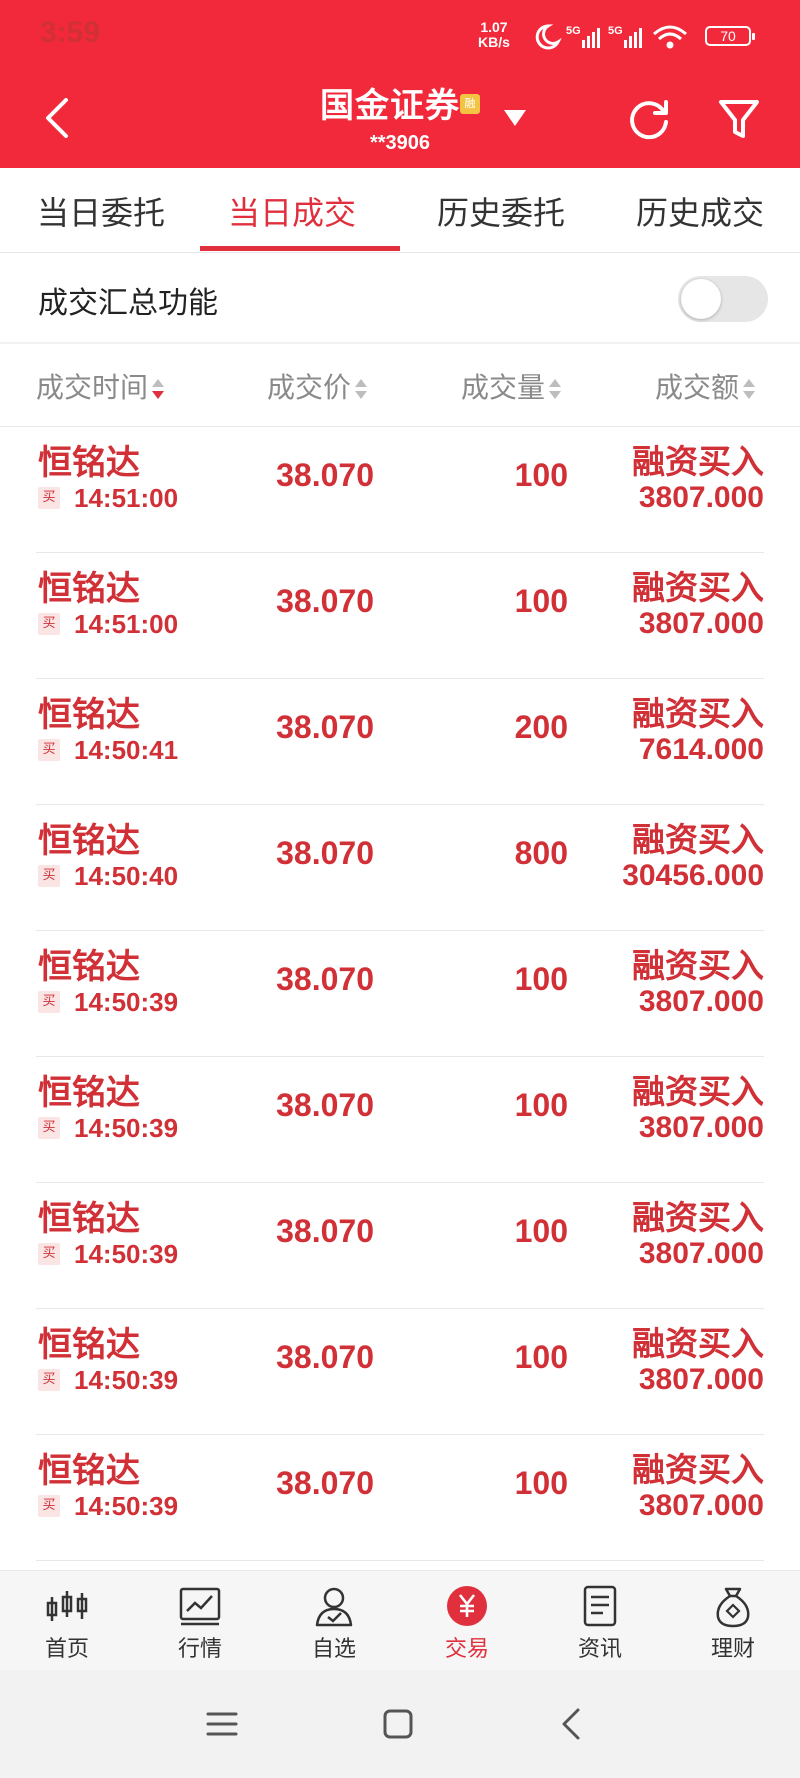  I want to click on table-header: 成交时间 成交价 成交量 成交额, so click(400, 385).